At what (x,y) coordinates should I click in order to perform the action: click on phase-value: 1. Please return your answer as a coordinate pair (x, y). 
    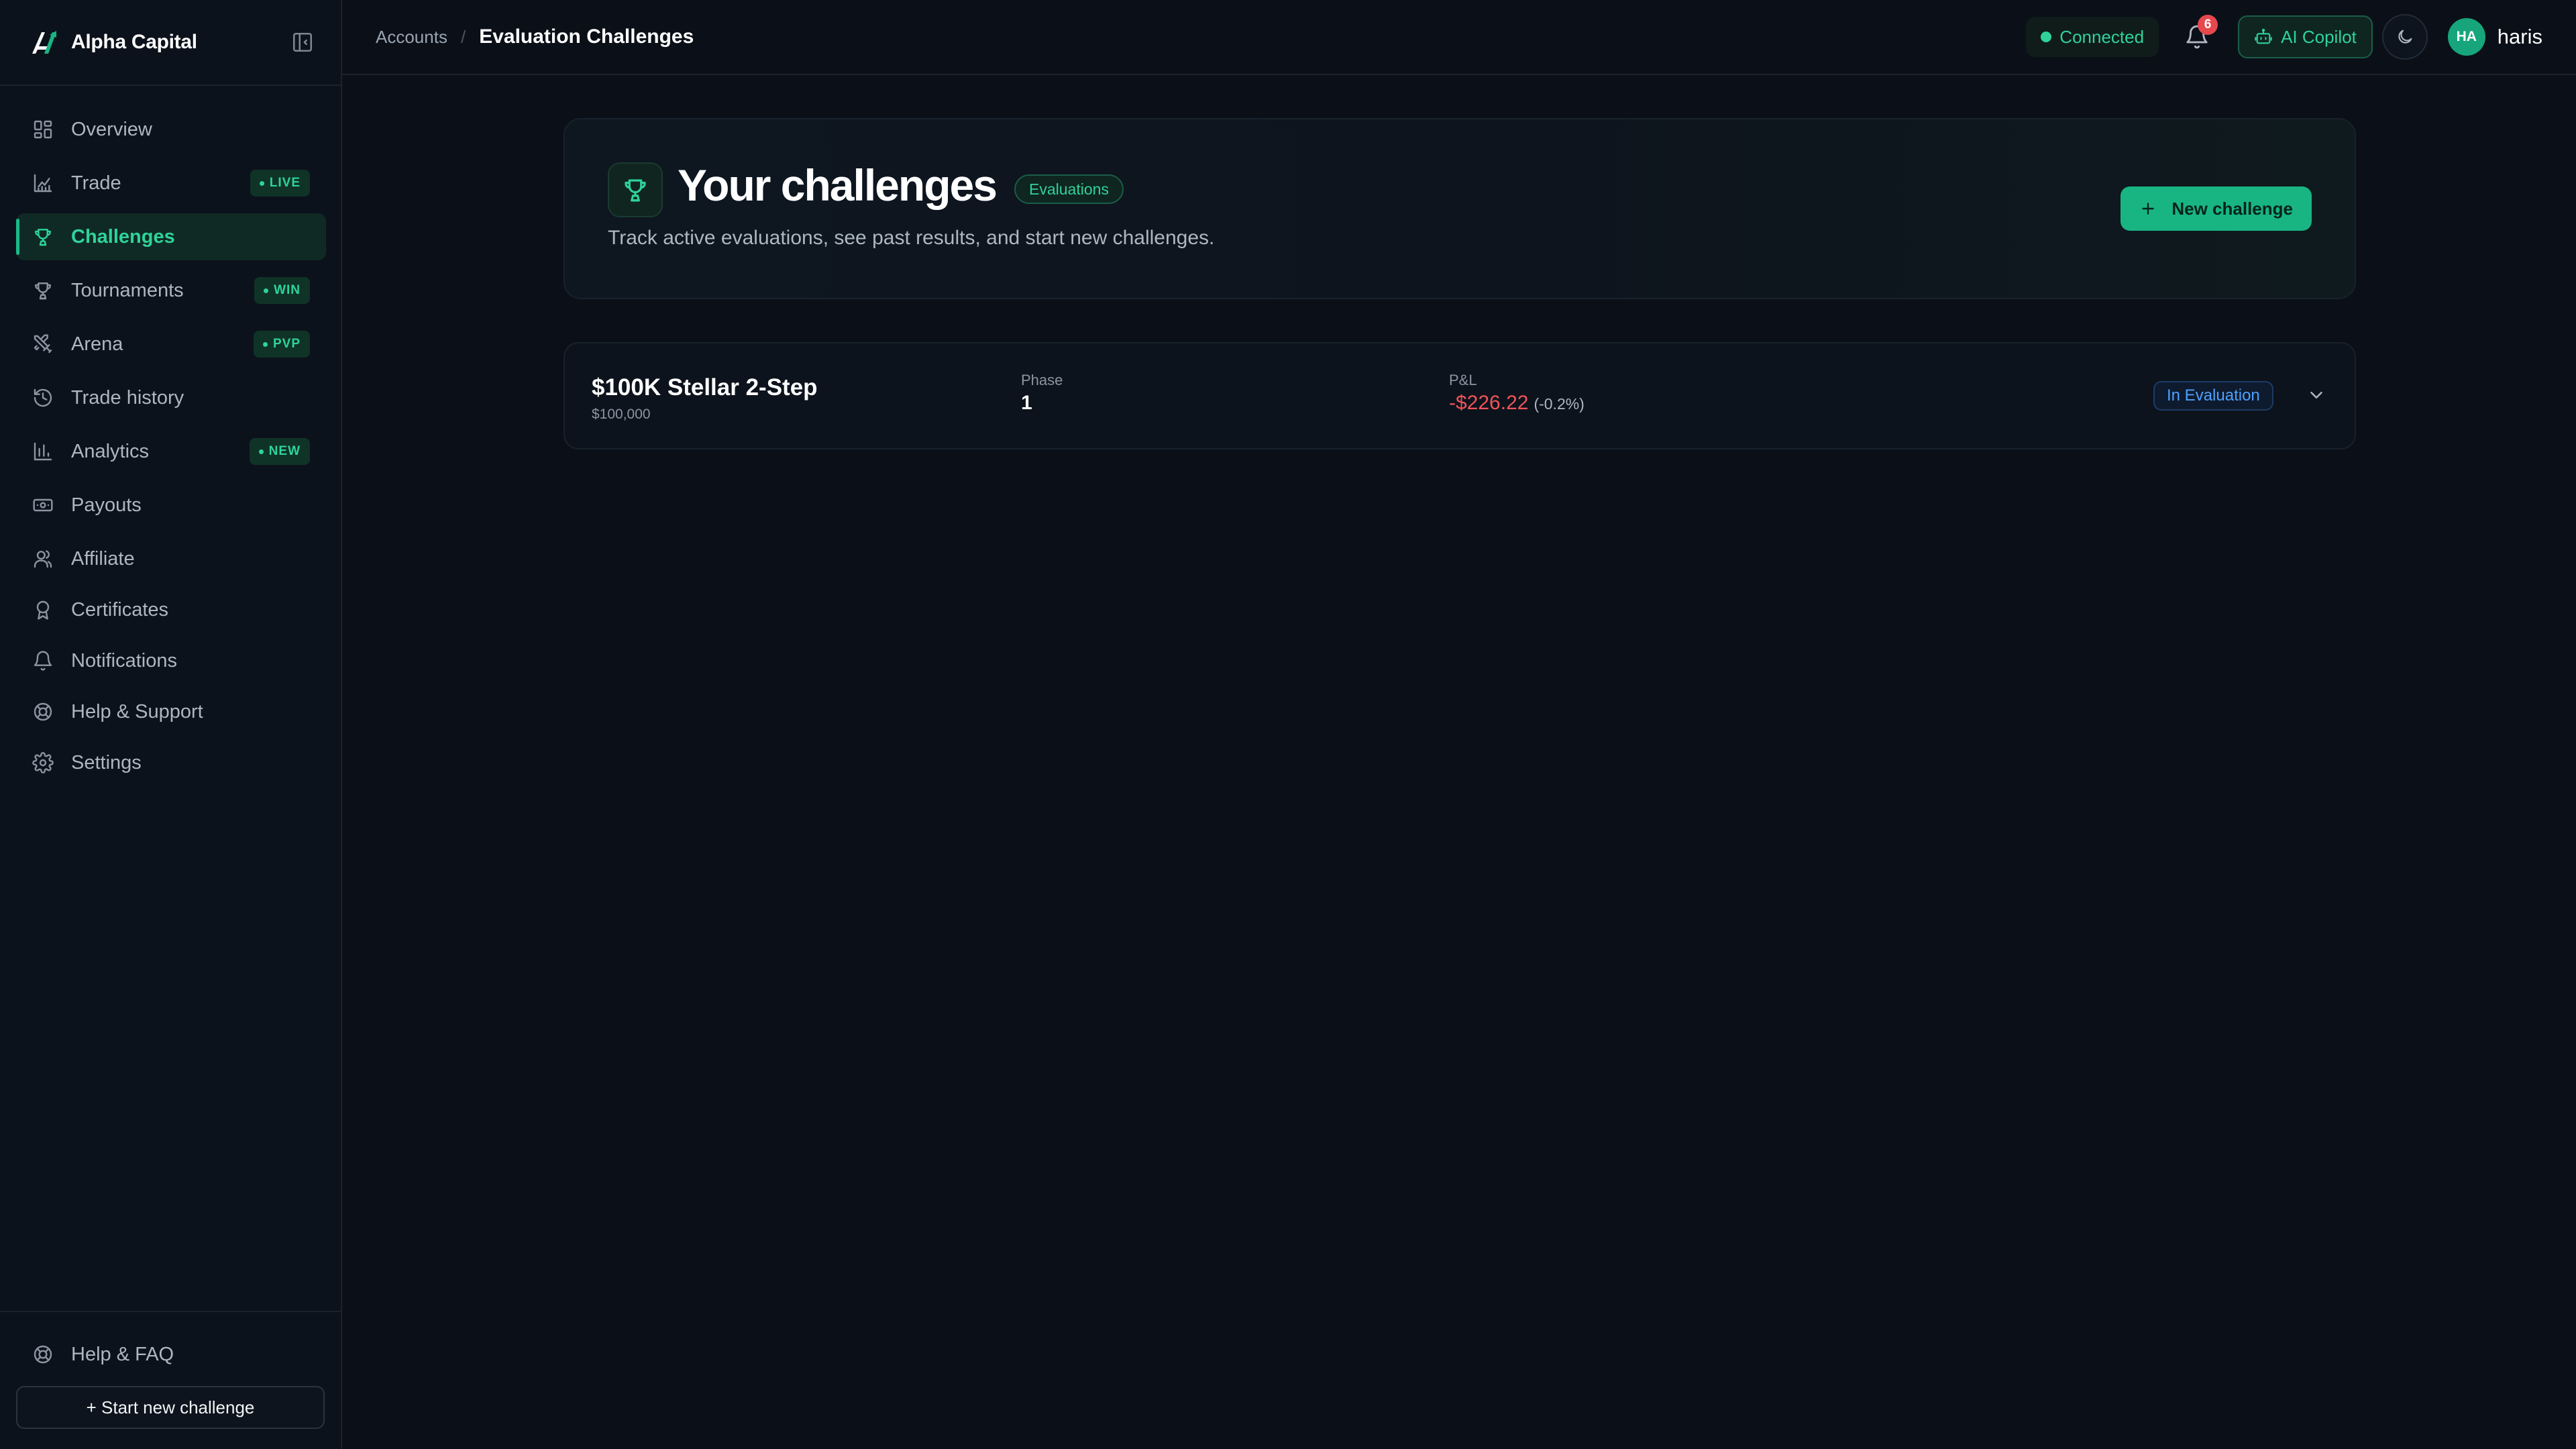
    Looking at the image, I should click on (1026, 403).